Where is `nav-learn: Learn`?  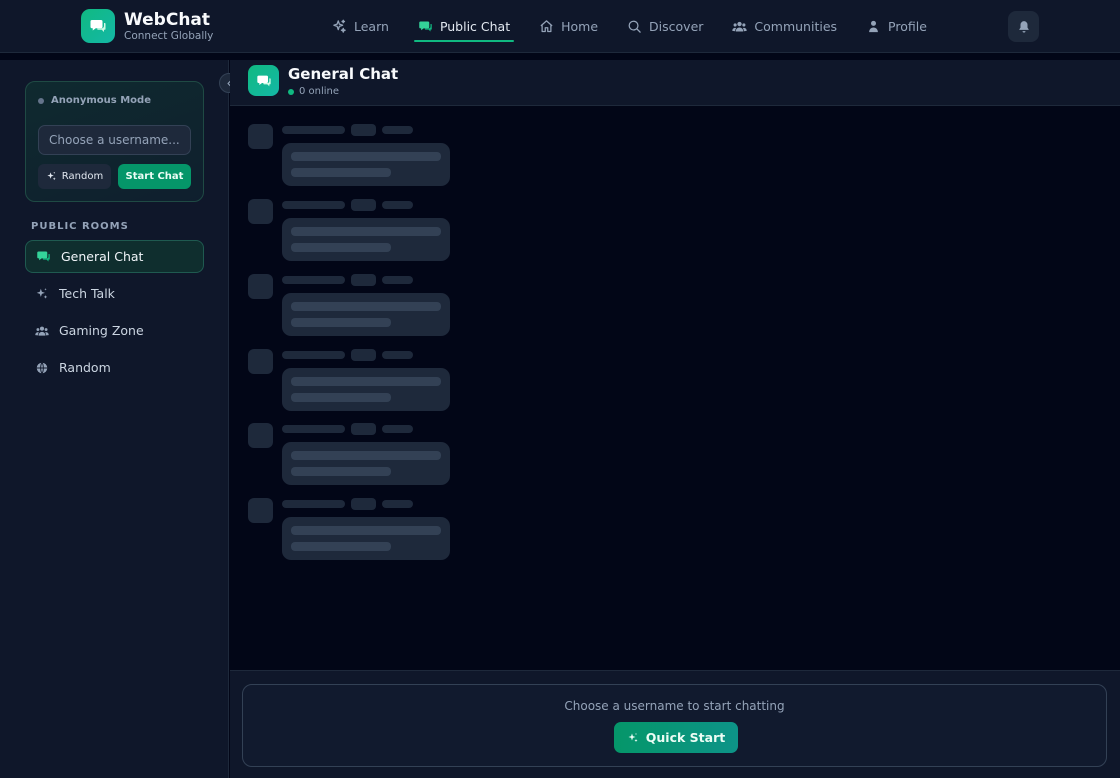
nav-learn: Learn is located at coordinates (360, 26).